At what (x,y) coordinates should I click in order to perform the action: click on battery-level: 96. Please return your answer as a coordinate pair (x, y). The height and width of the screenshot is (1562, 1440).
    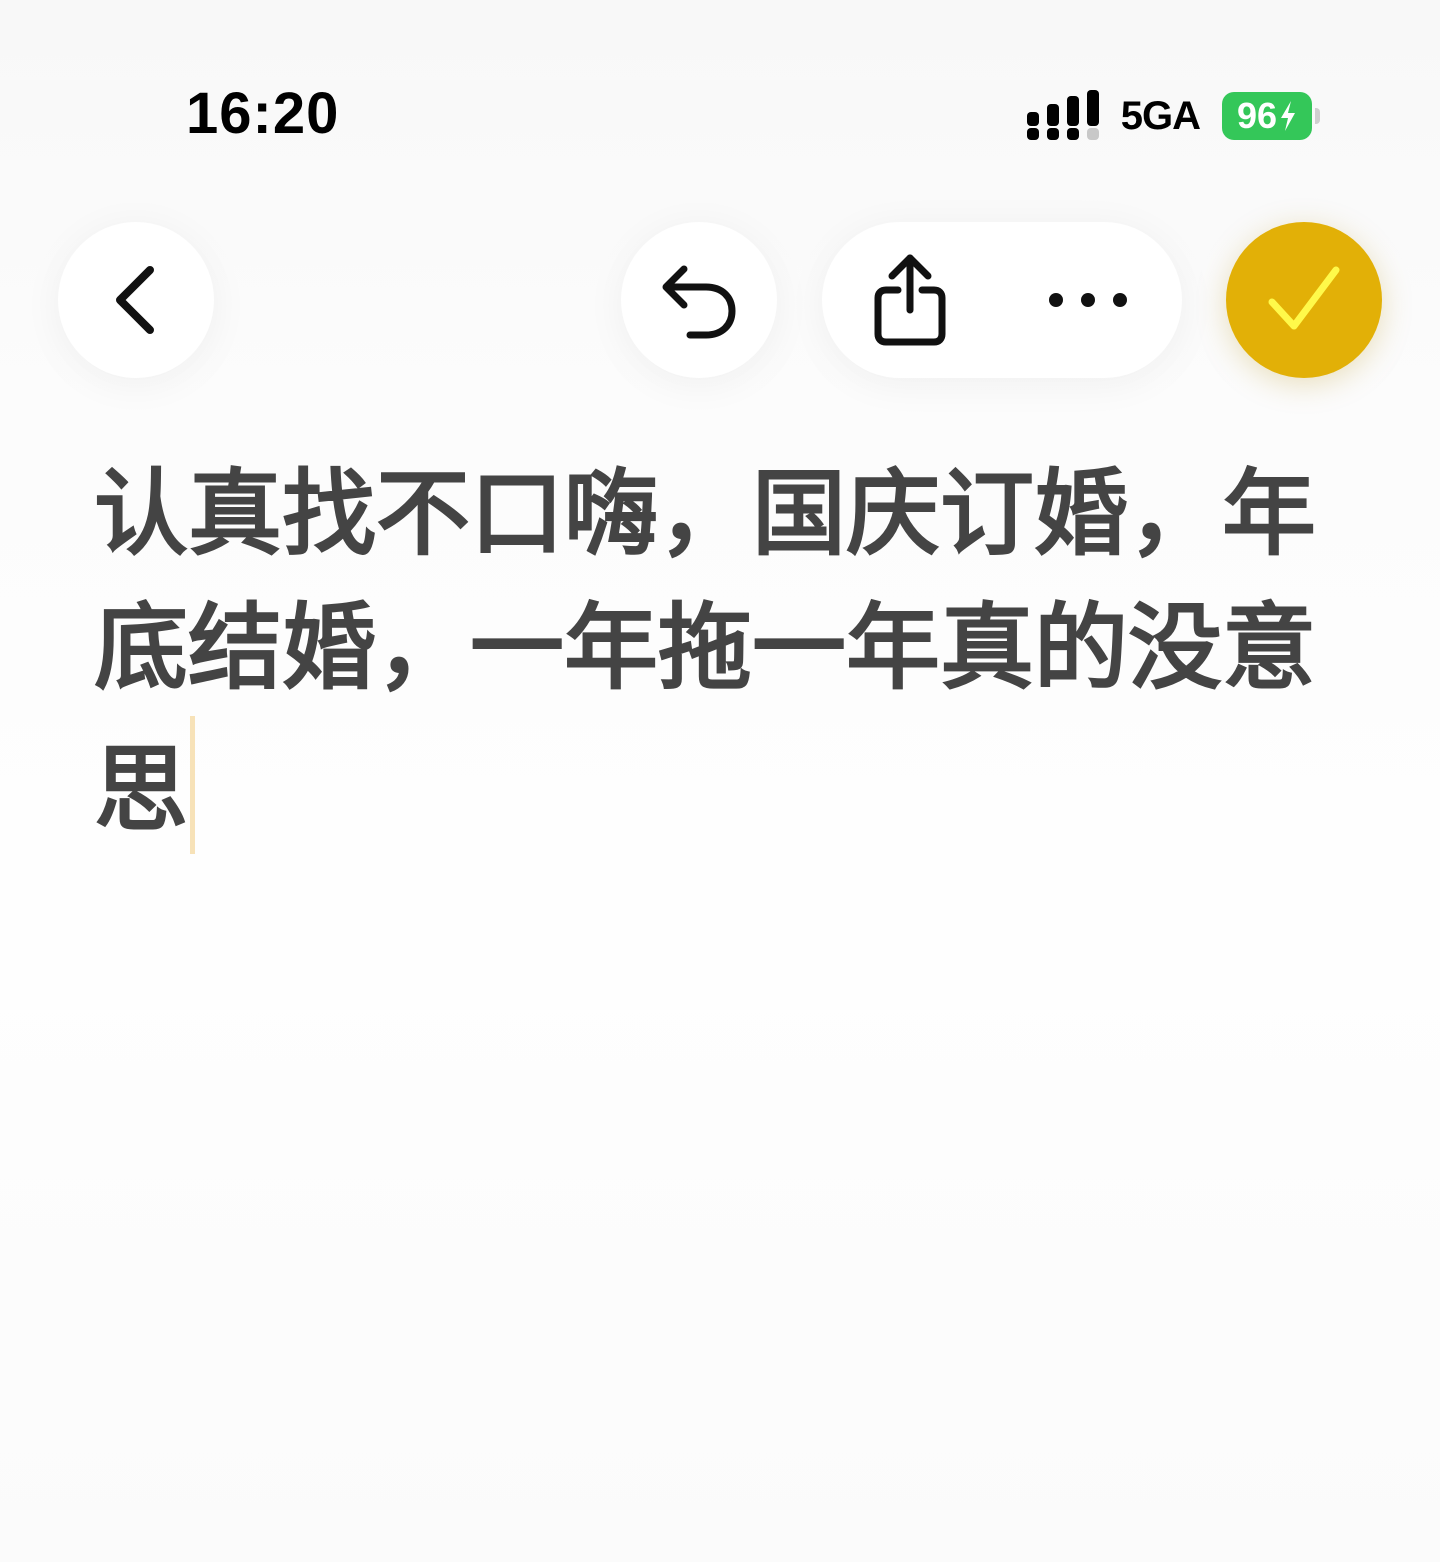
    Looking at the image, I should click on (1257, 115).